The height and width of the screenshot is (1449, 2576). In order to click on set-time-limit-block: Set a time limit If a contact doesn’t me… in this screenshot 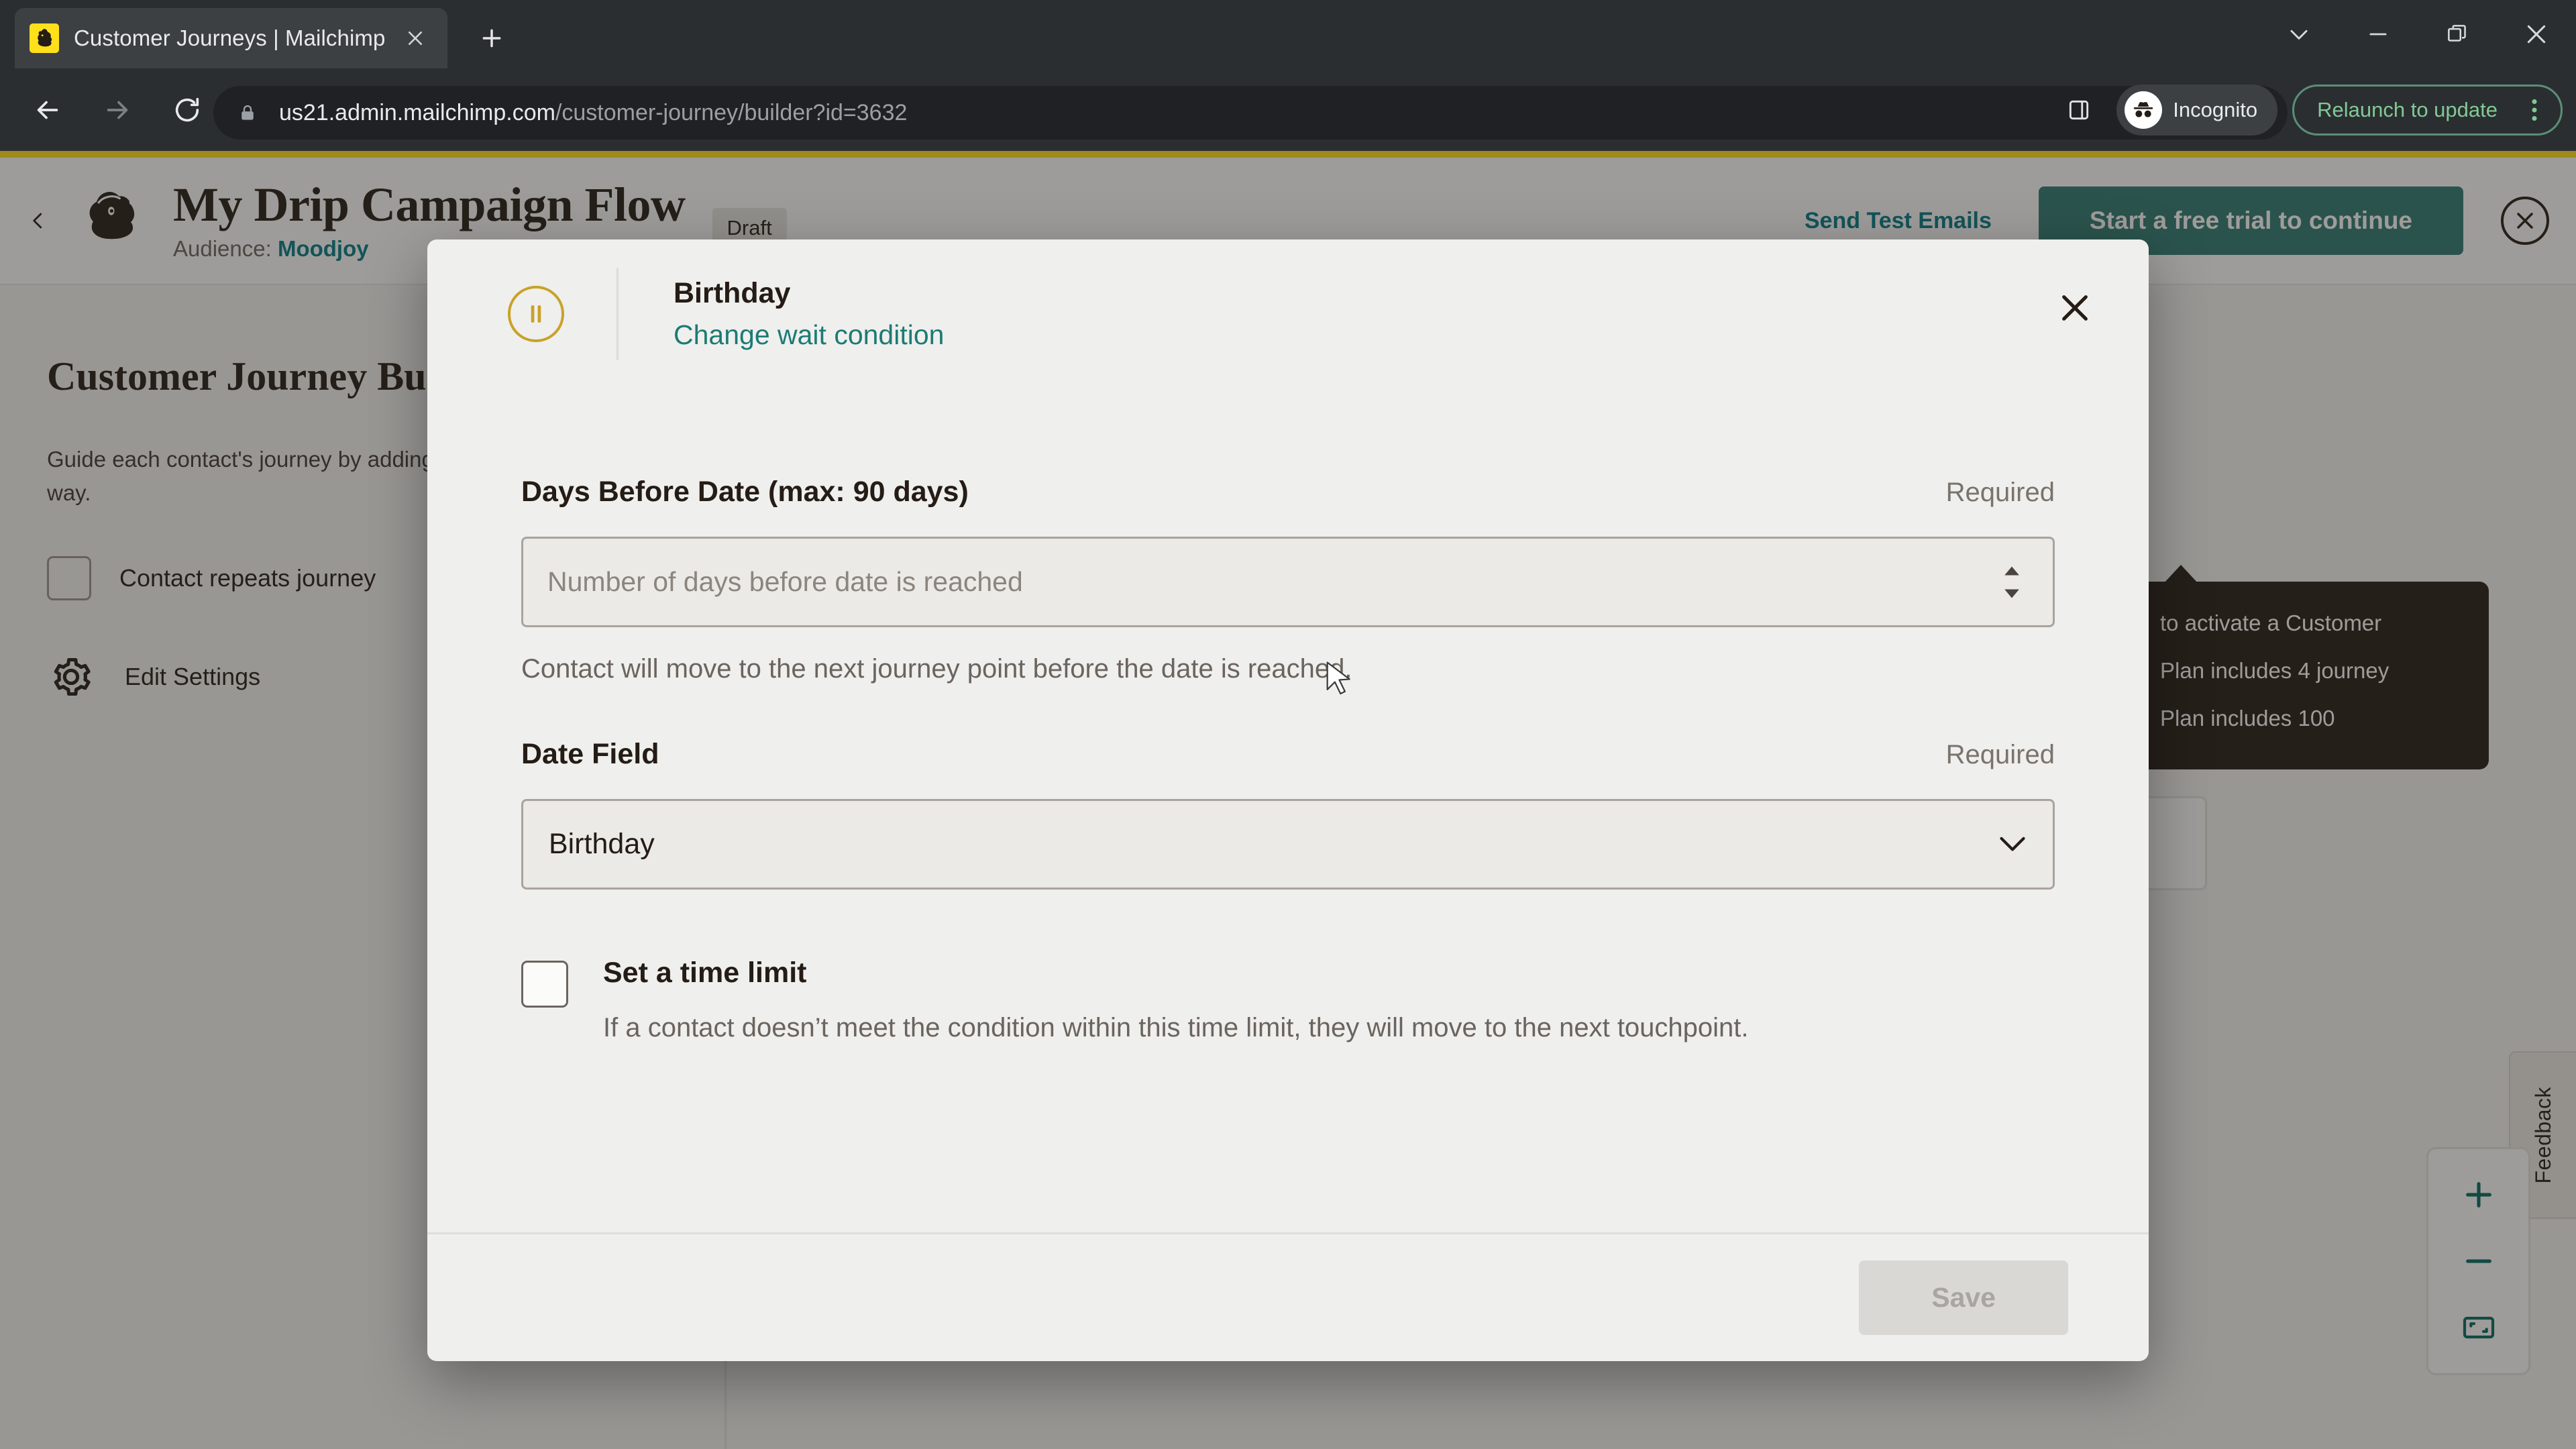, I will do `click(1288, 1002)`.